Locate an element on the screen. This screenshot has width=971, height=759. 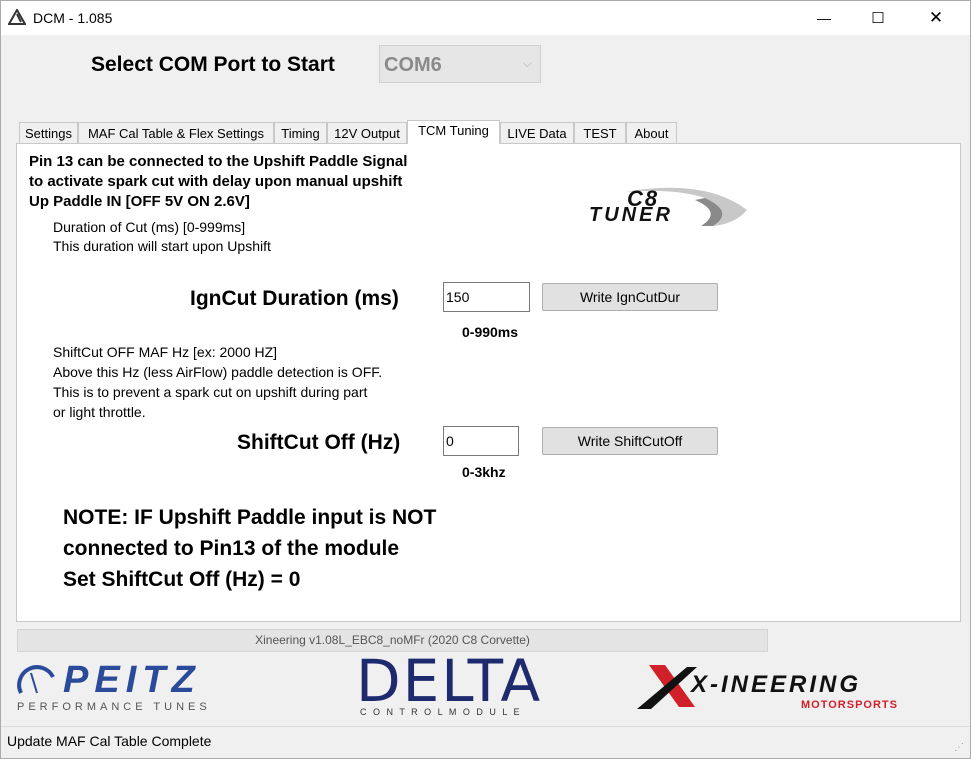
xineering-logo: X-INEERING MOTORSPORTS is located at coordinates (786, 689).